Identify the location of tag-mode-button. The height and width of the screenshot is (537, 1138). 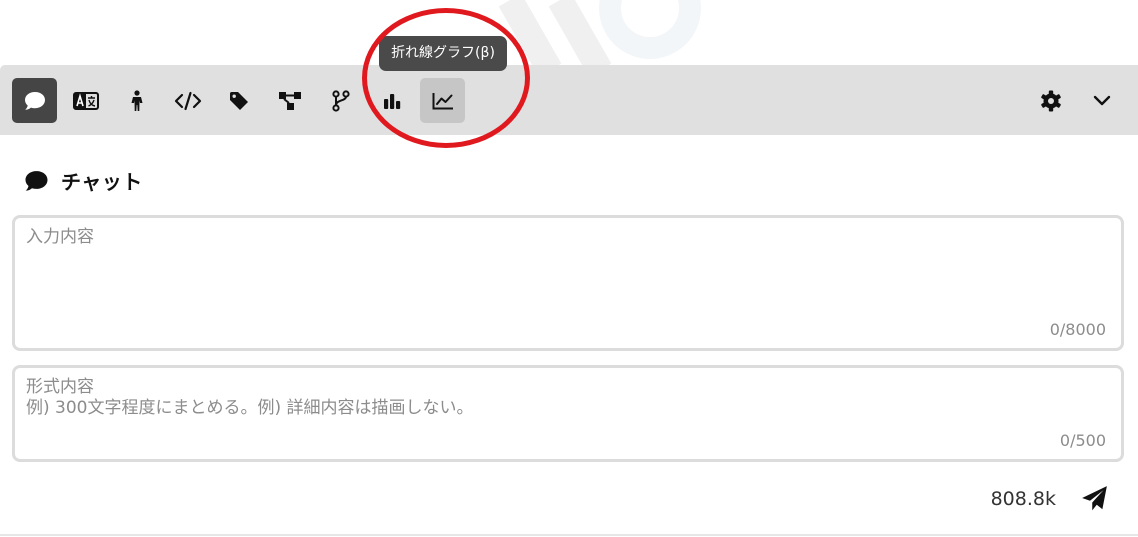
(238, 100).